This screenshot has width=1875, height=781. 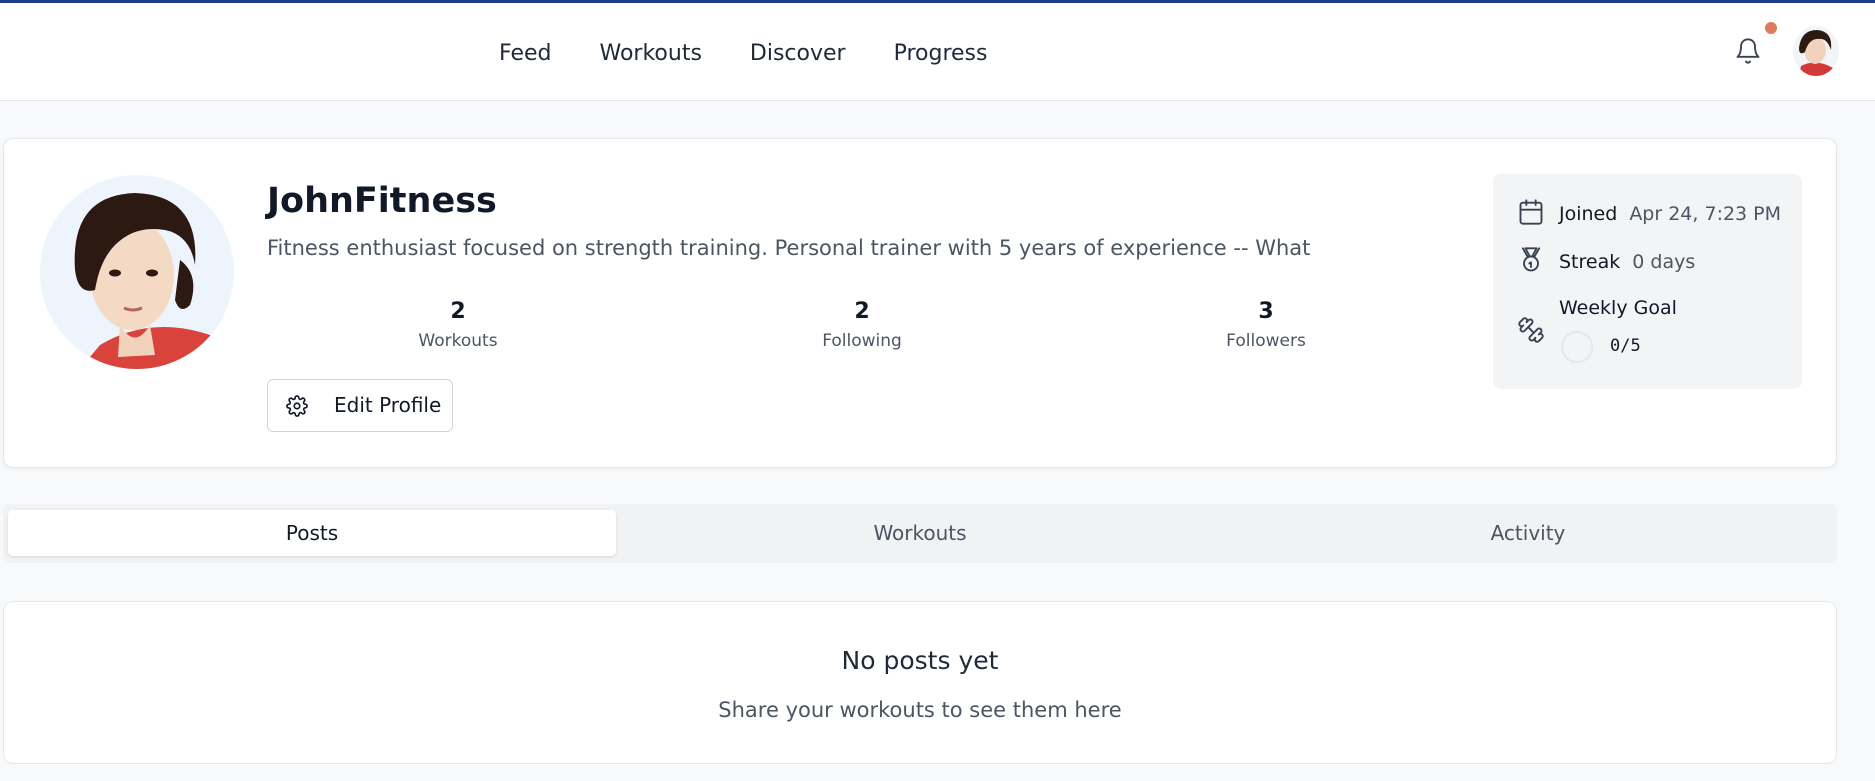 I want to click on stat-workouts: 2 Workouts, so click(x=458, y=325).